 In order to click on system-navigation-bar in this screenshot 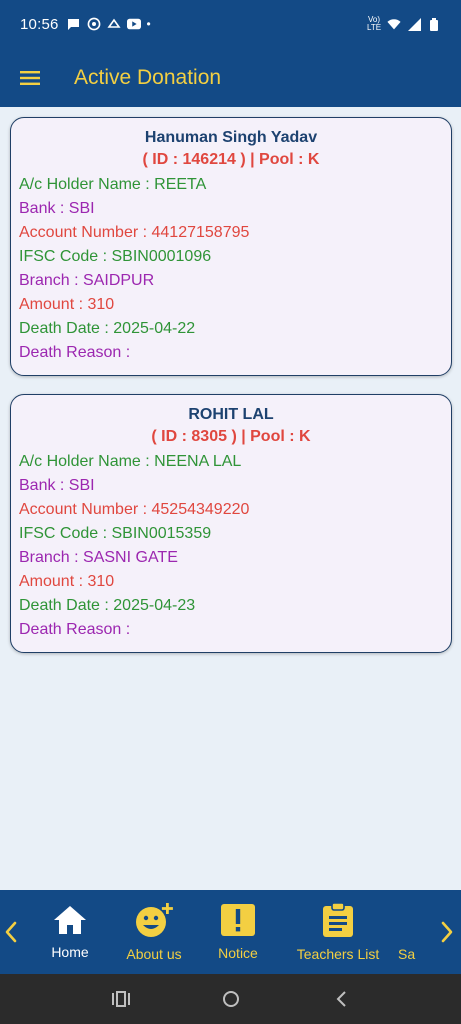, I will do `click(230, 999)`.